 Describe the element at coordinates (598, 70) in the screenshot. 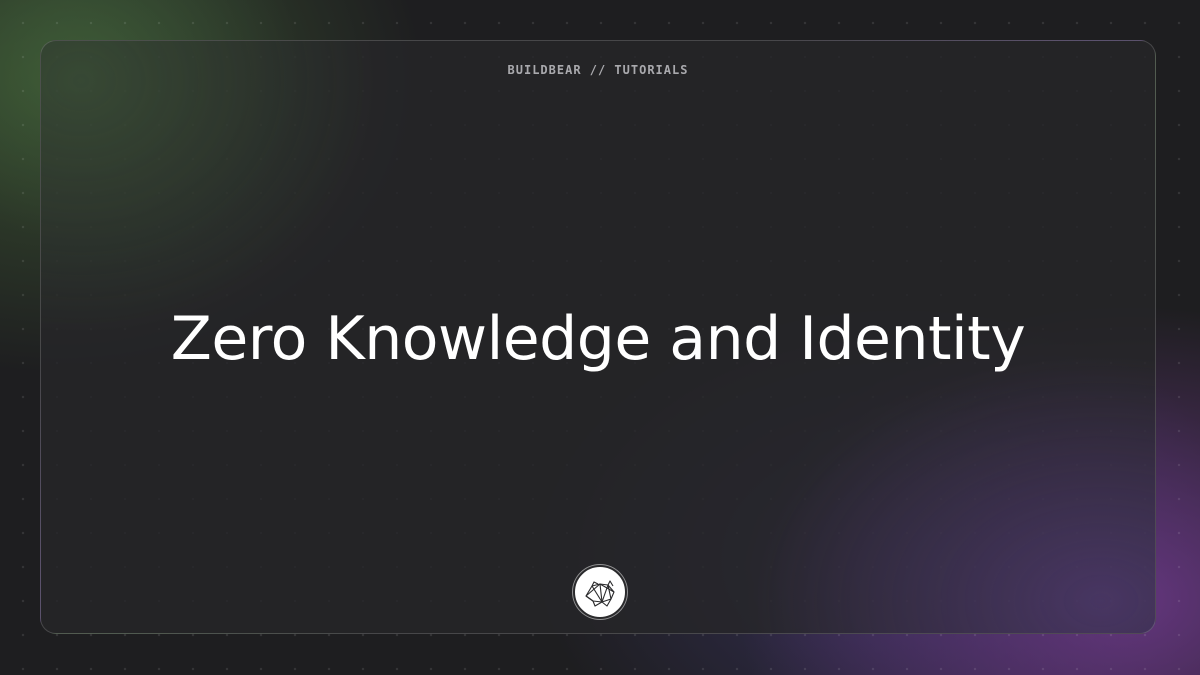

I see `eyebrow-label: BUILDBEAR // TUTORIALS` at that location.